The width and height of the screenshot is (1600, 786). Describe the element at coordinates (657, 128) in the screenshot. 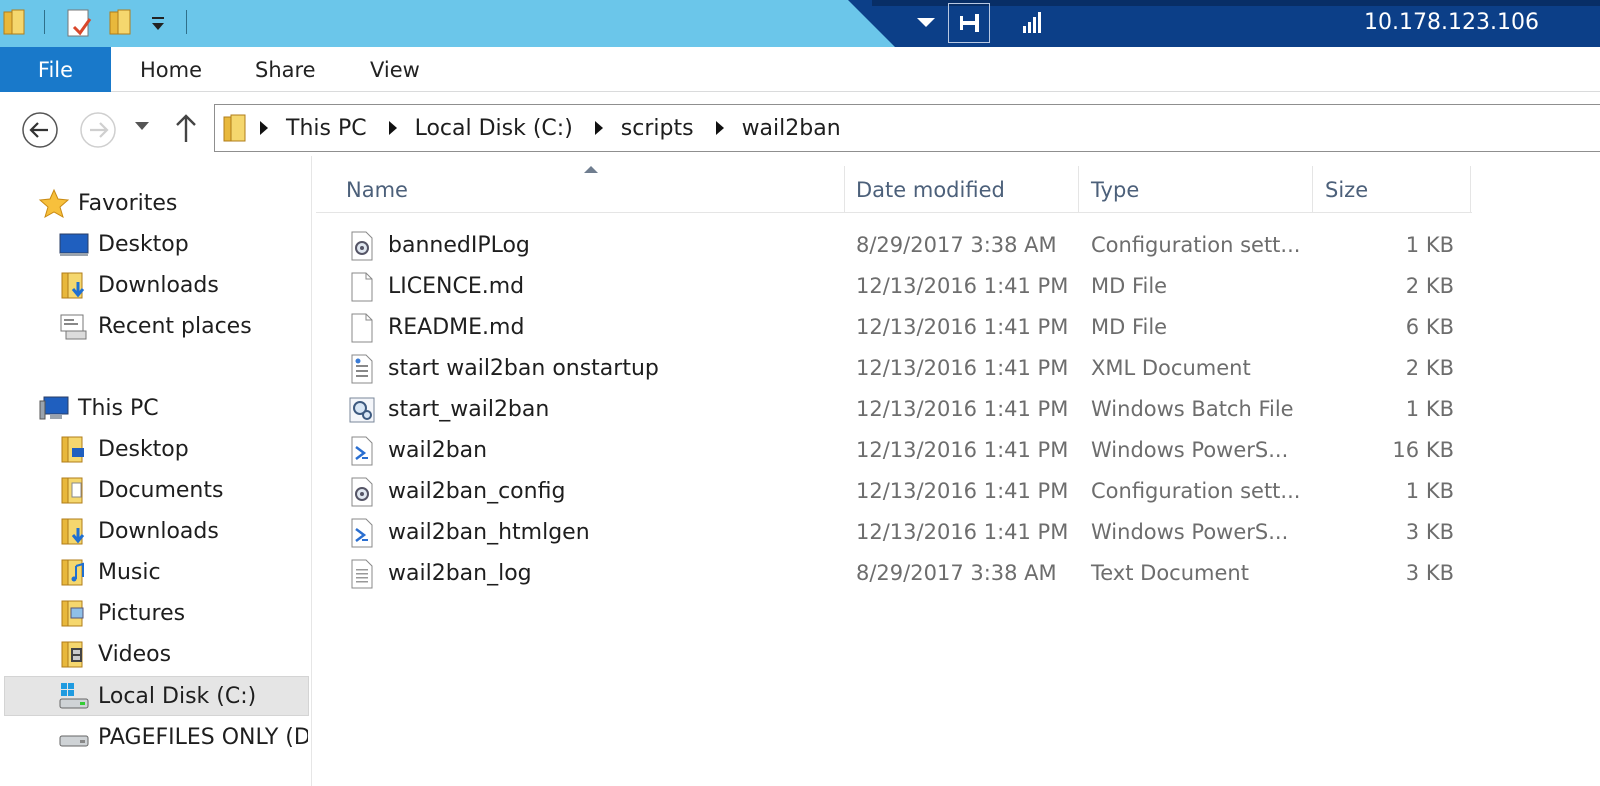

I see `breadcrumb-scripts: scripts` at that location.